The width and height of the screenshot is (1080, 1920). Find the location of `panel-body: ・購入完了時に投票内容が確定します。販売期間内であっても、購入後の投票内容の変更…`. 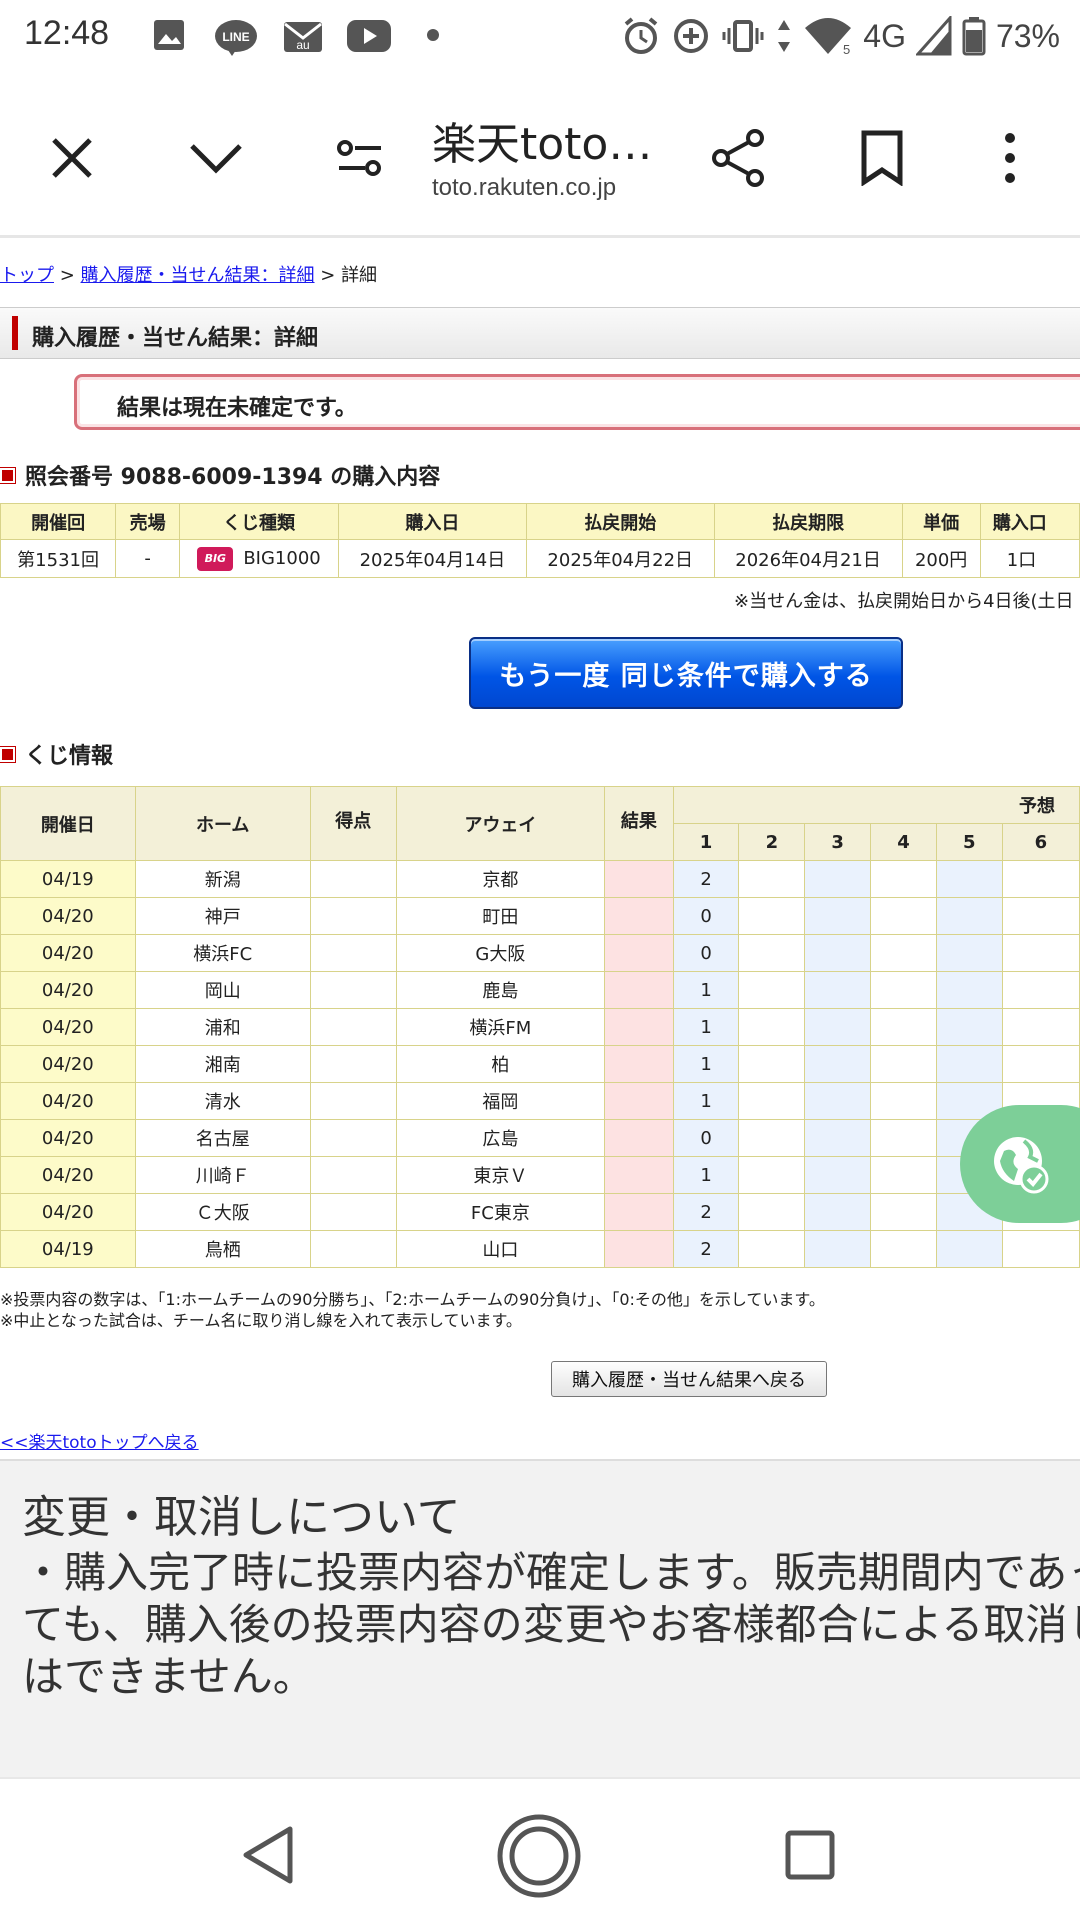

panel-body: ・購入完了時に投票内容が確定します。販売期間内であっても、購入後の投票内容の変更… is located at coordinates (551, 1624).